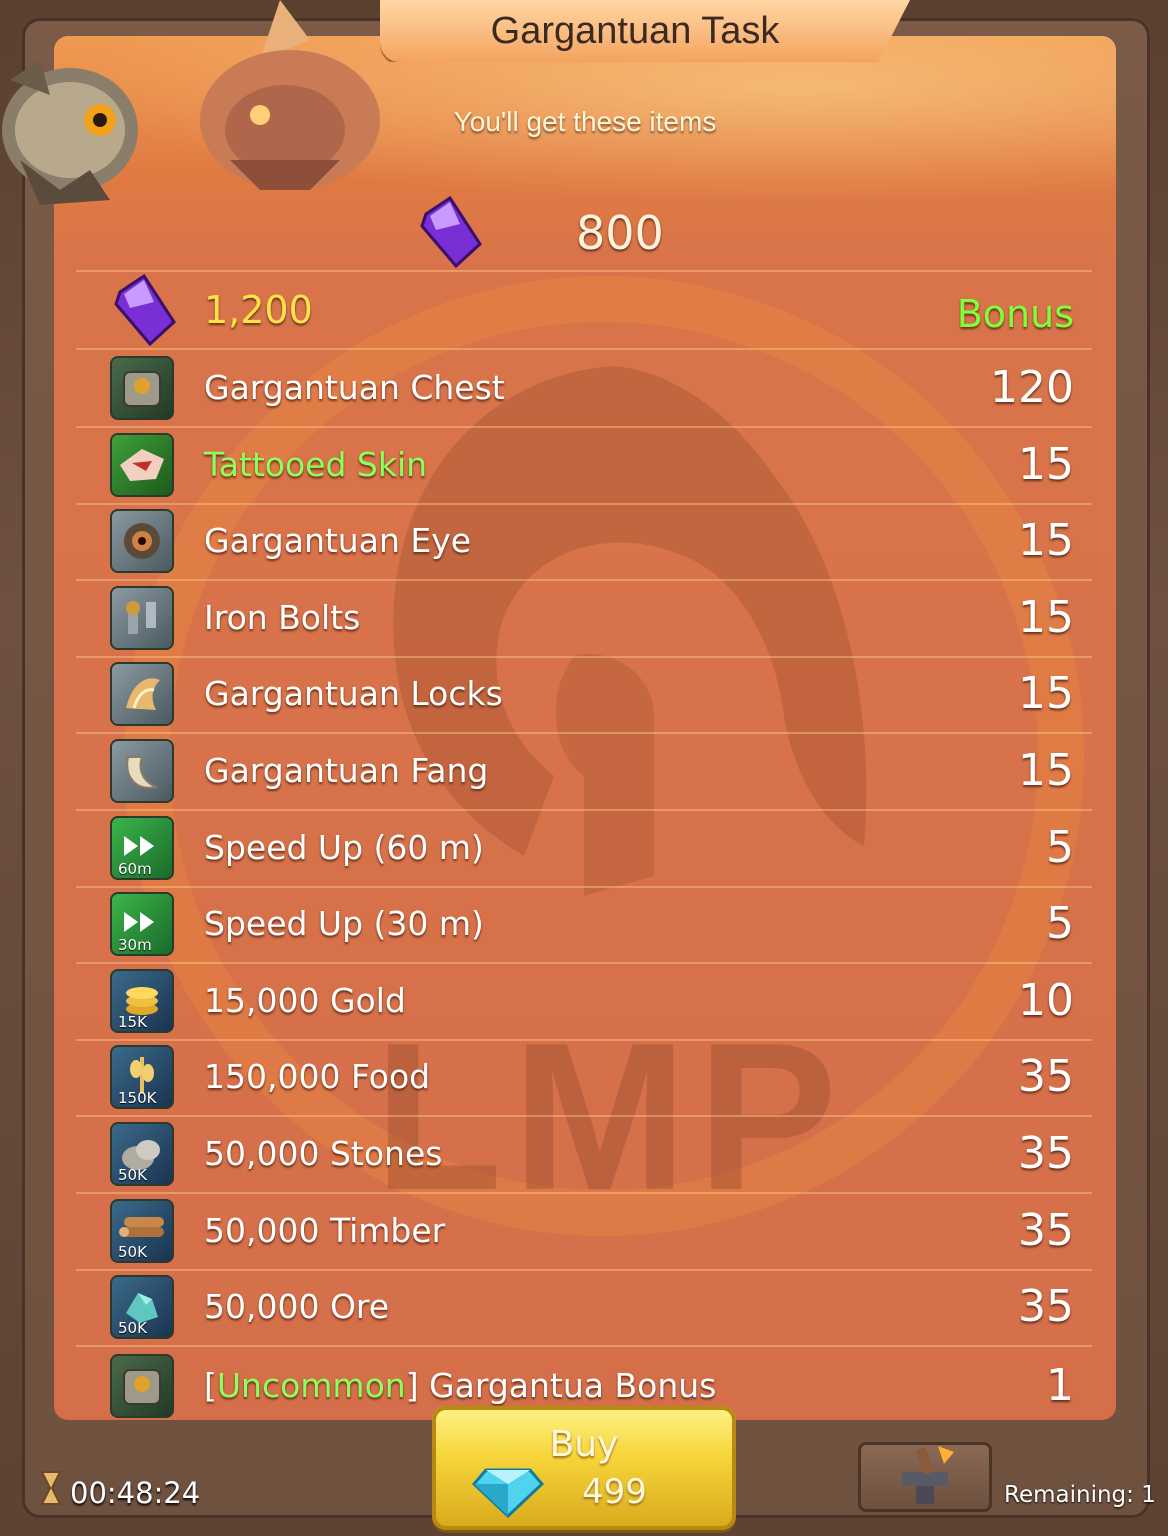 Image resolution: width=1168 pixels, height=1536 pixels. Describe the element at coordinates (258, 310) in the screenshot. I see `bonus-amount: 1,200` at that location.